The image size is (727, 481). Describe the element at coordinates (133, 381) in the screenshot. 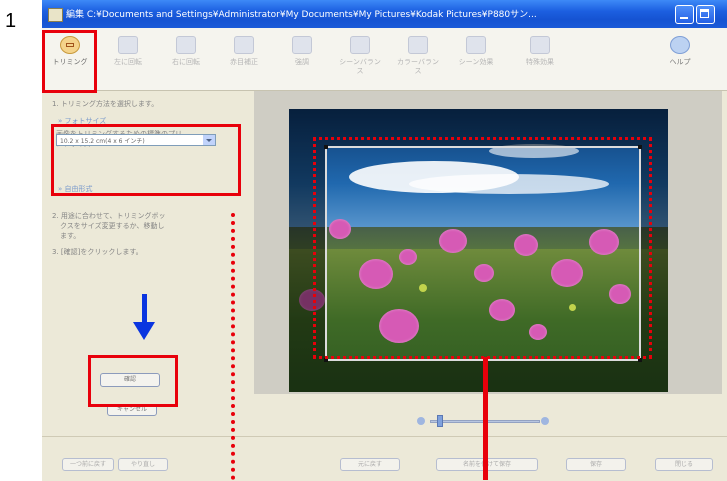

I see `highlight-confirm-button` at that location.